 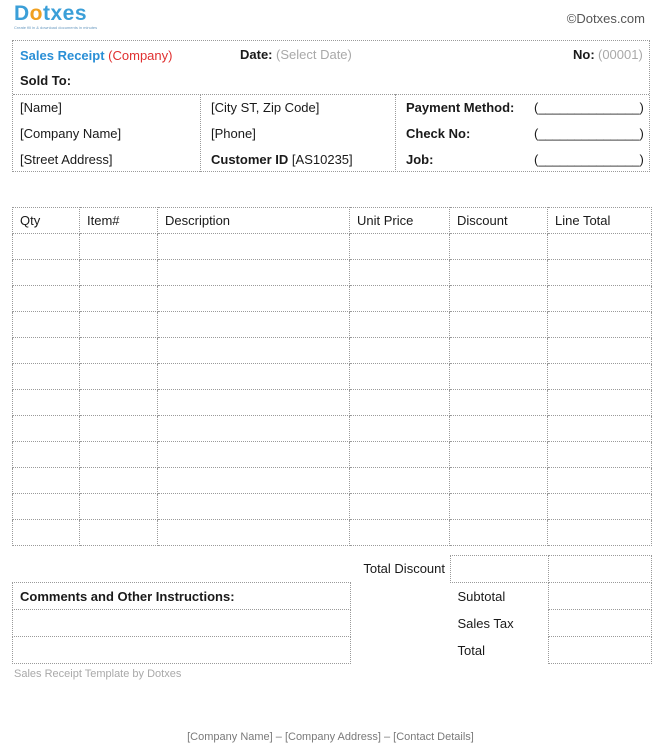 What do you see at coordinates (395, 133) in the screenshot?
I see `divider` at bounding box center [395, 133].